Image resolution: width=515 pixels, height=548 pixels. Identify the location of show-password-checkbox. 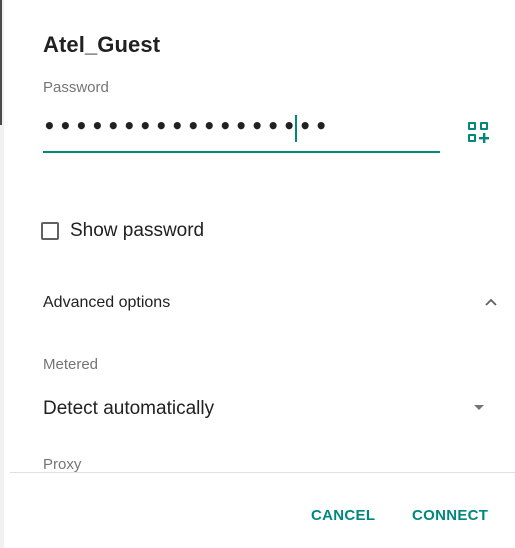
(50, 231).